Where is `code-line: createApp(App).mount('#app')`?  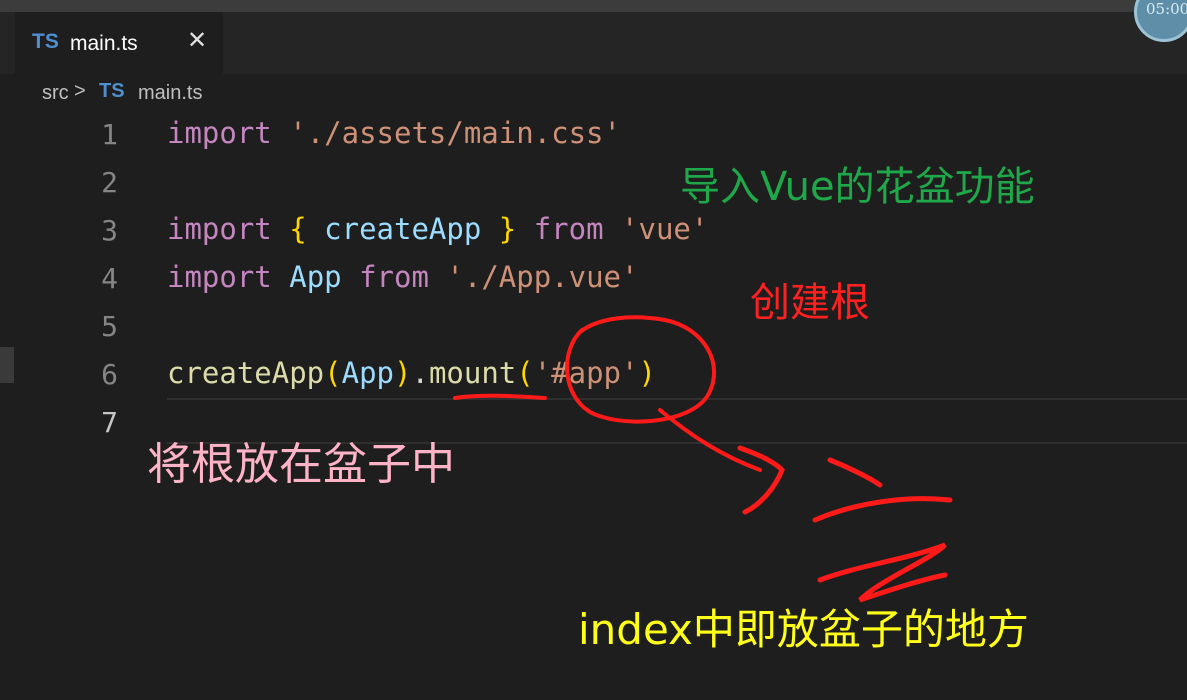 code-line: createApp(App).mount('#app') is located at coordinates (411, 373).